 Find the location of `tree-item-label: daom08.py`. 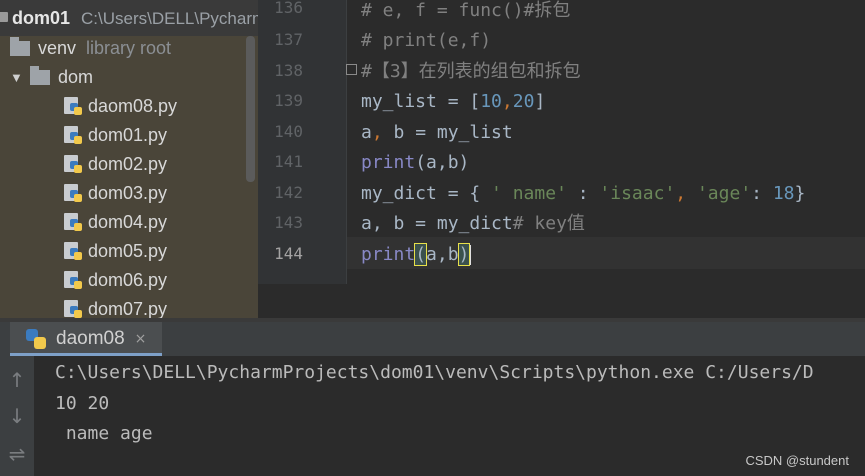

tree-item-label: daom08.py is located at coordinates (133, 106).